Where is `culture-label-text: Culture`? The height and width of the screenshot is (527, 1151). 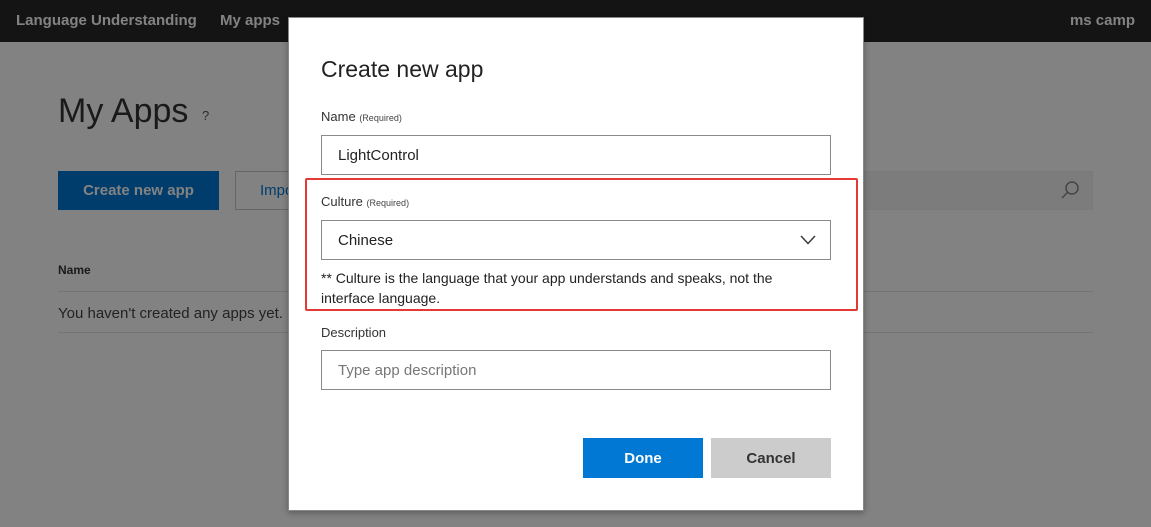 culture-label-text: Culture is located at coordinates (342, 201).